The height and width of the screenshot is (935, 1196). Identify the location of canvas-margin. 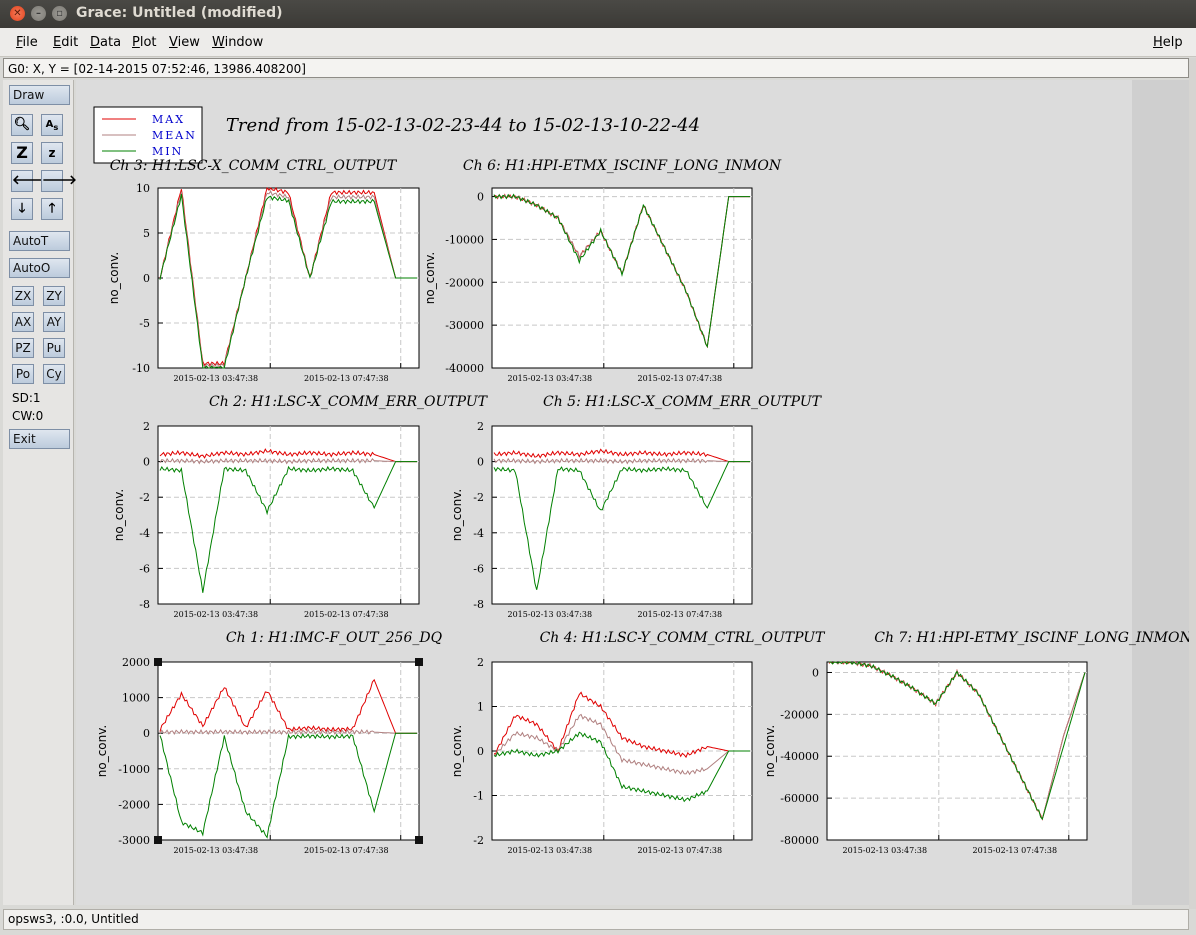
(1160, 492).